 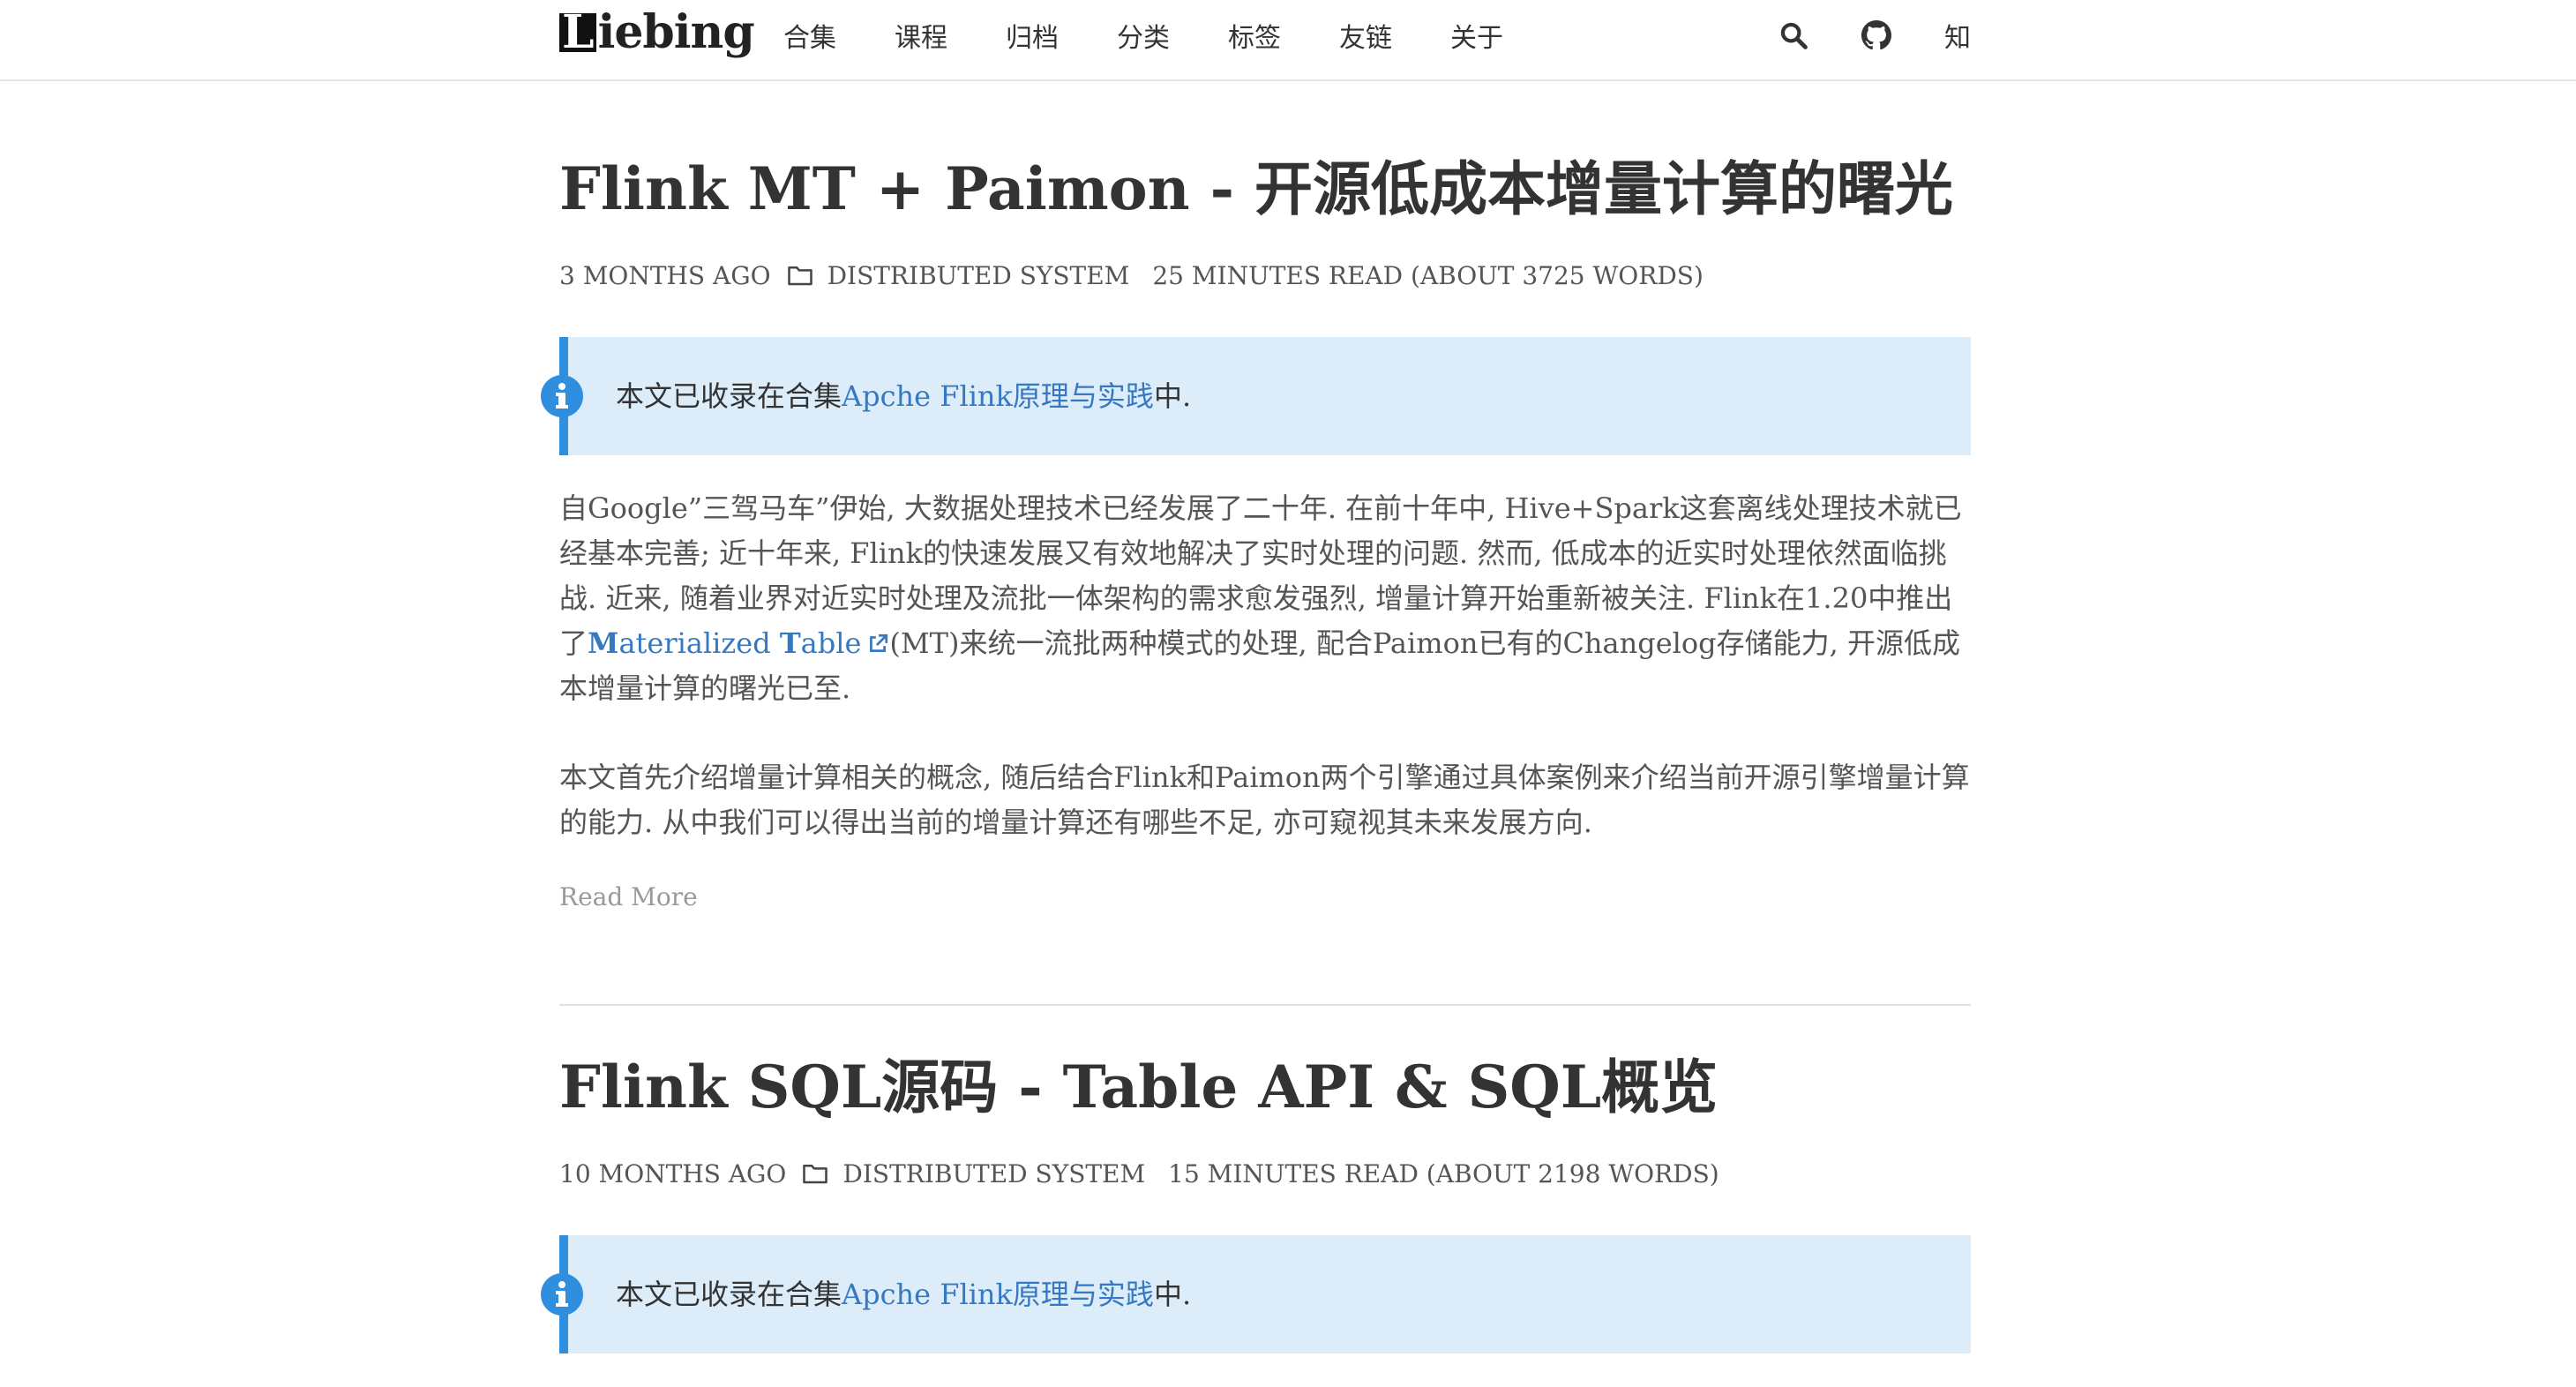 I want to click on post-read-info: 15 MINUTES READ (ABOUT 2198 WORDS), so click(x=1443, y=1173).